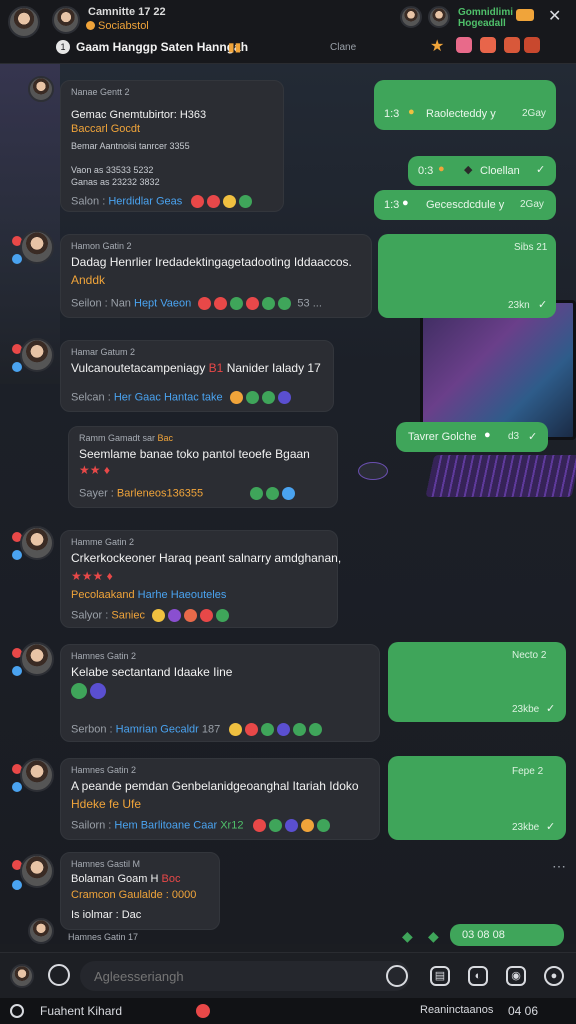 The image size is (576, 1024). Describe the element at coordinates (488, 45) in the screenshot. I see `gift-icon` at that location.